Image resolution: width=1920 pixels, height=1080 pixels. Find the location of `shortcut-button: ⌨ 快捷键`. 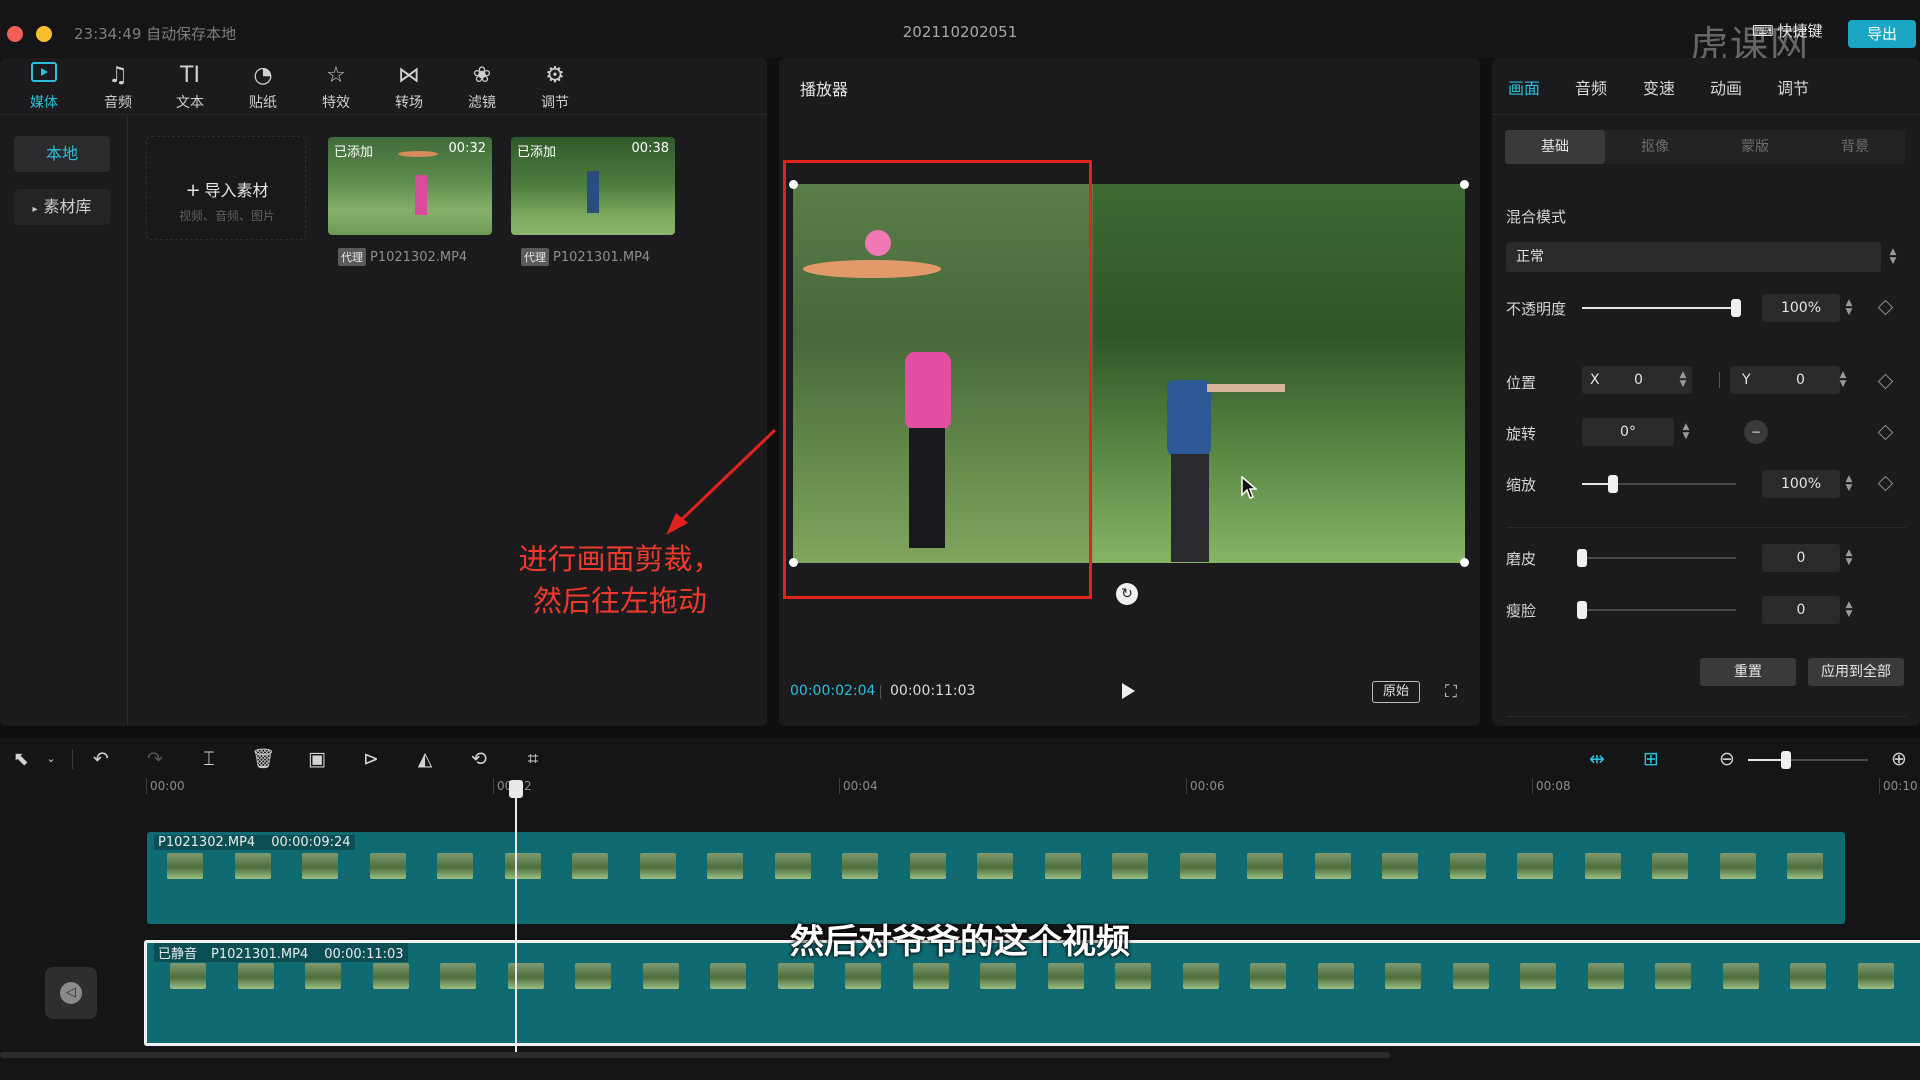

shortcut-button: ⌨ 快捷键 is located at coordinates (1787, 30).